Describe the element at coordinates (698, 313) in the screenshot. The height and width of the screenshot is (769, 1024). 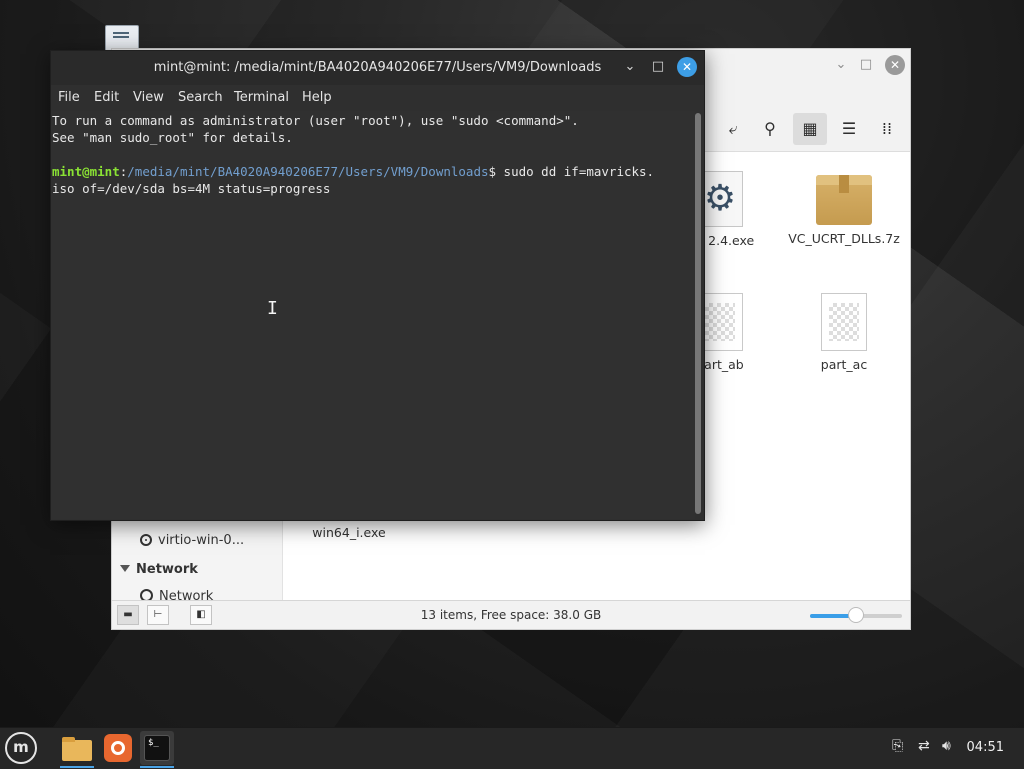
I see `terminal-scrollbar` at that location.